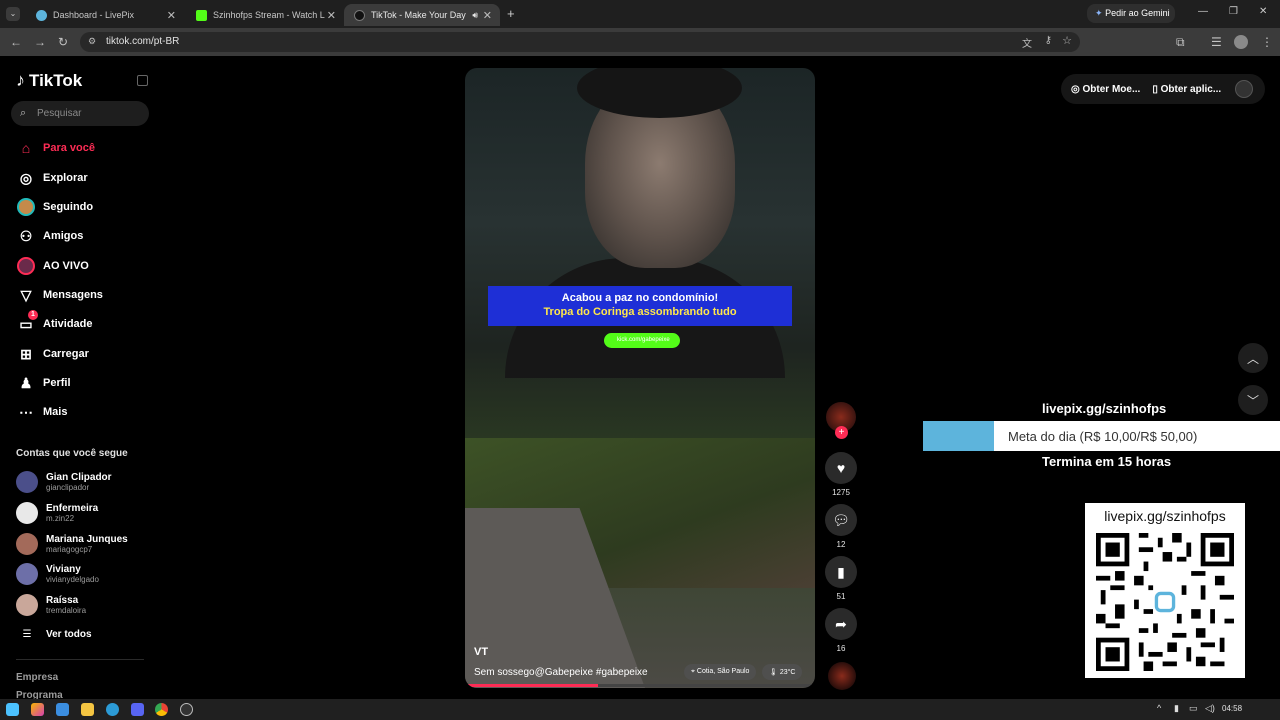 The height and width of the screenshot is (720, 1280). What do you see at coordinates (72, 579) in the screenshot?
I see `account-handle: vivianydelgado` at bounding box center [72, 579].